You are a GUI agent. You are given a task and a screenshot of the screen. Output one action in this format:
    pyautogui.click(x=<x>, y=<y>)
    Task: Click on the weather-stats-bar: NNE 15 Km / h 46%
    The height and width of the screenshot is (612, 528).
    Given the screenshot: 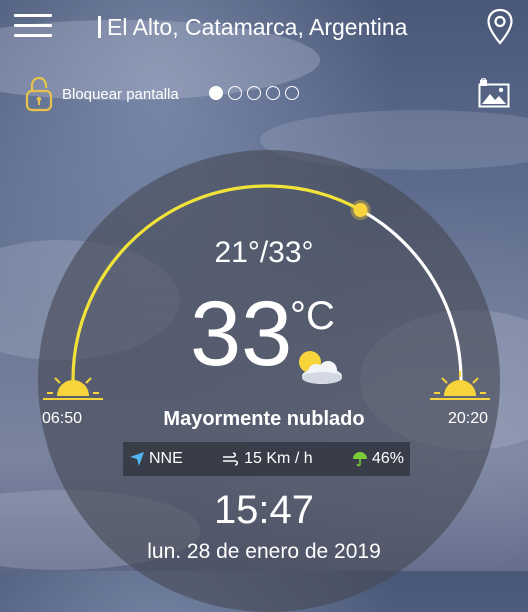 What is the action you would take?
    pyautogui.click(x=266, y=459)
    